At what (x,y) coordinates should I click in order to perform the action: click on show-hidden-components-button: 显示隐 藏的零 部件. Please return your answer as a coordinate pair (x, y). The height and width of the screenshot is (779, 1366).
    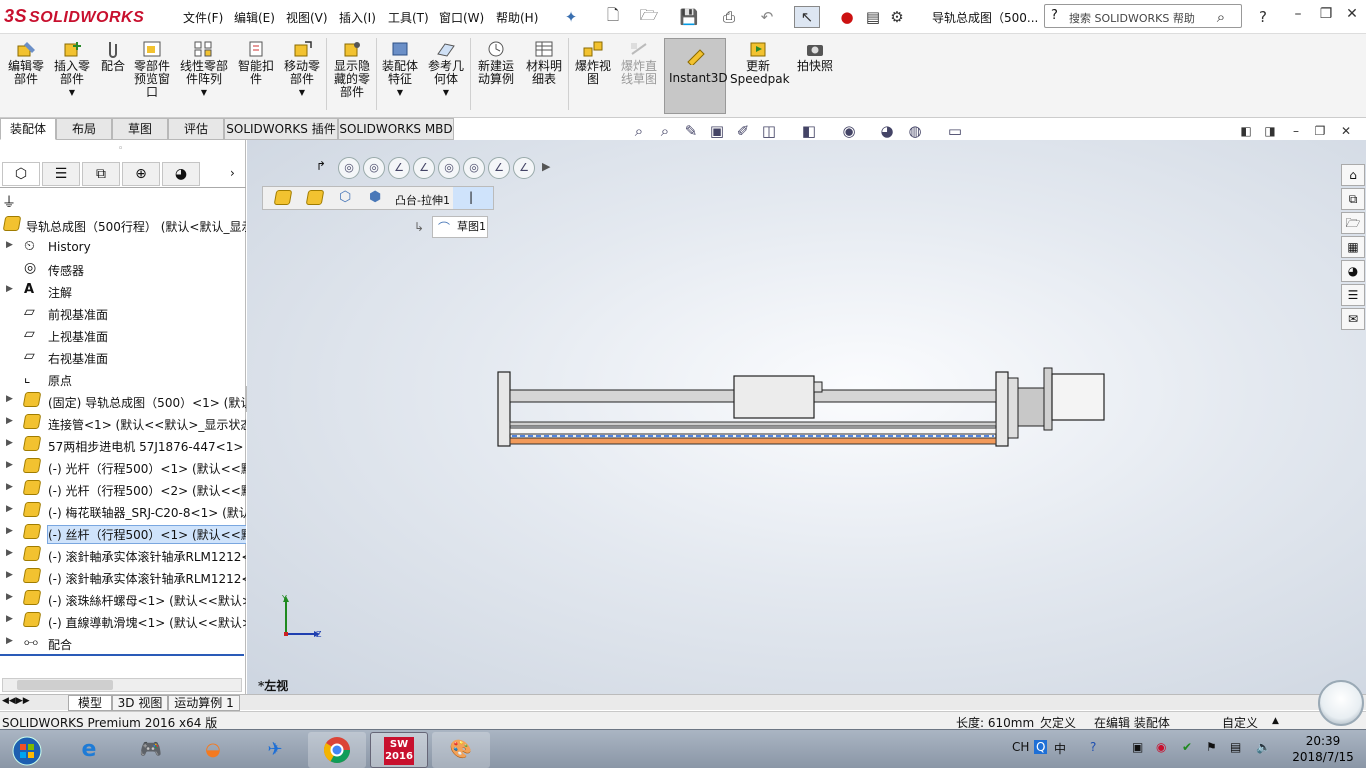
    Looking at the image, I should click on (352, 69).